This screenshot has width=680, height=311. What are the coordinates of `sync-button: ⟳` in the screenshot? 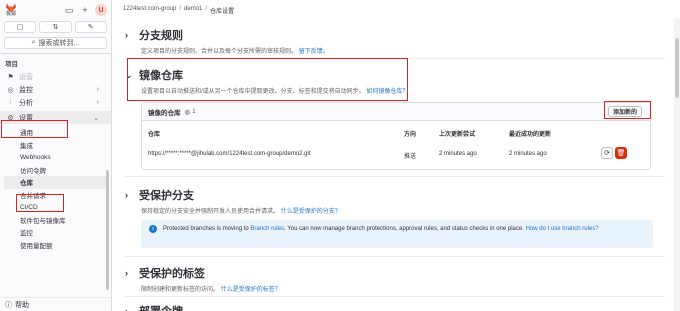 It's located at (607, 153).